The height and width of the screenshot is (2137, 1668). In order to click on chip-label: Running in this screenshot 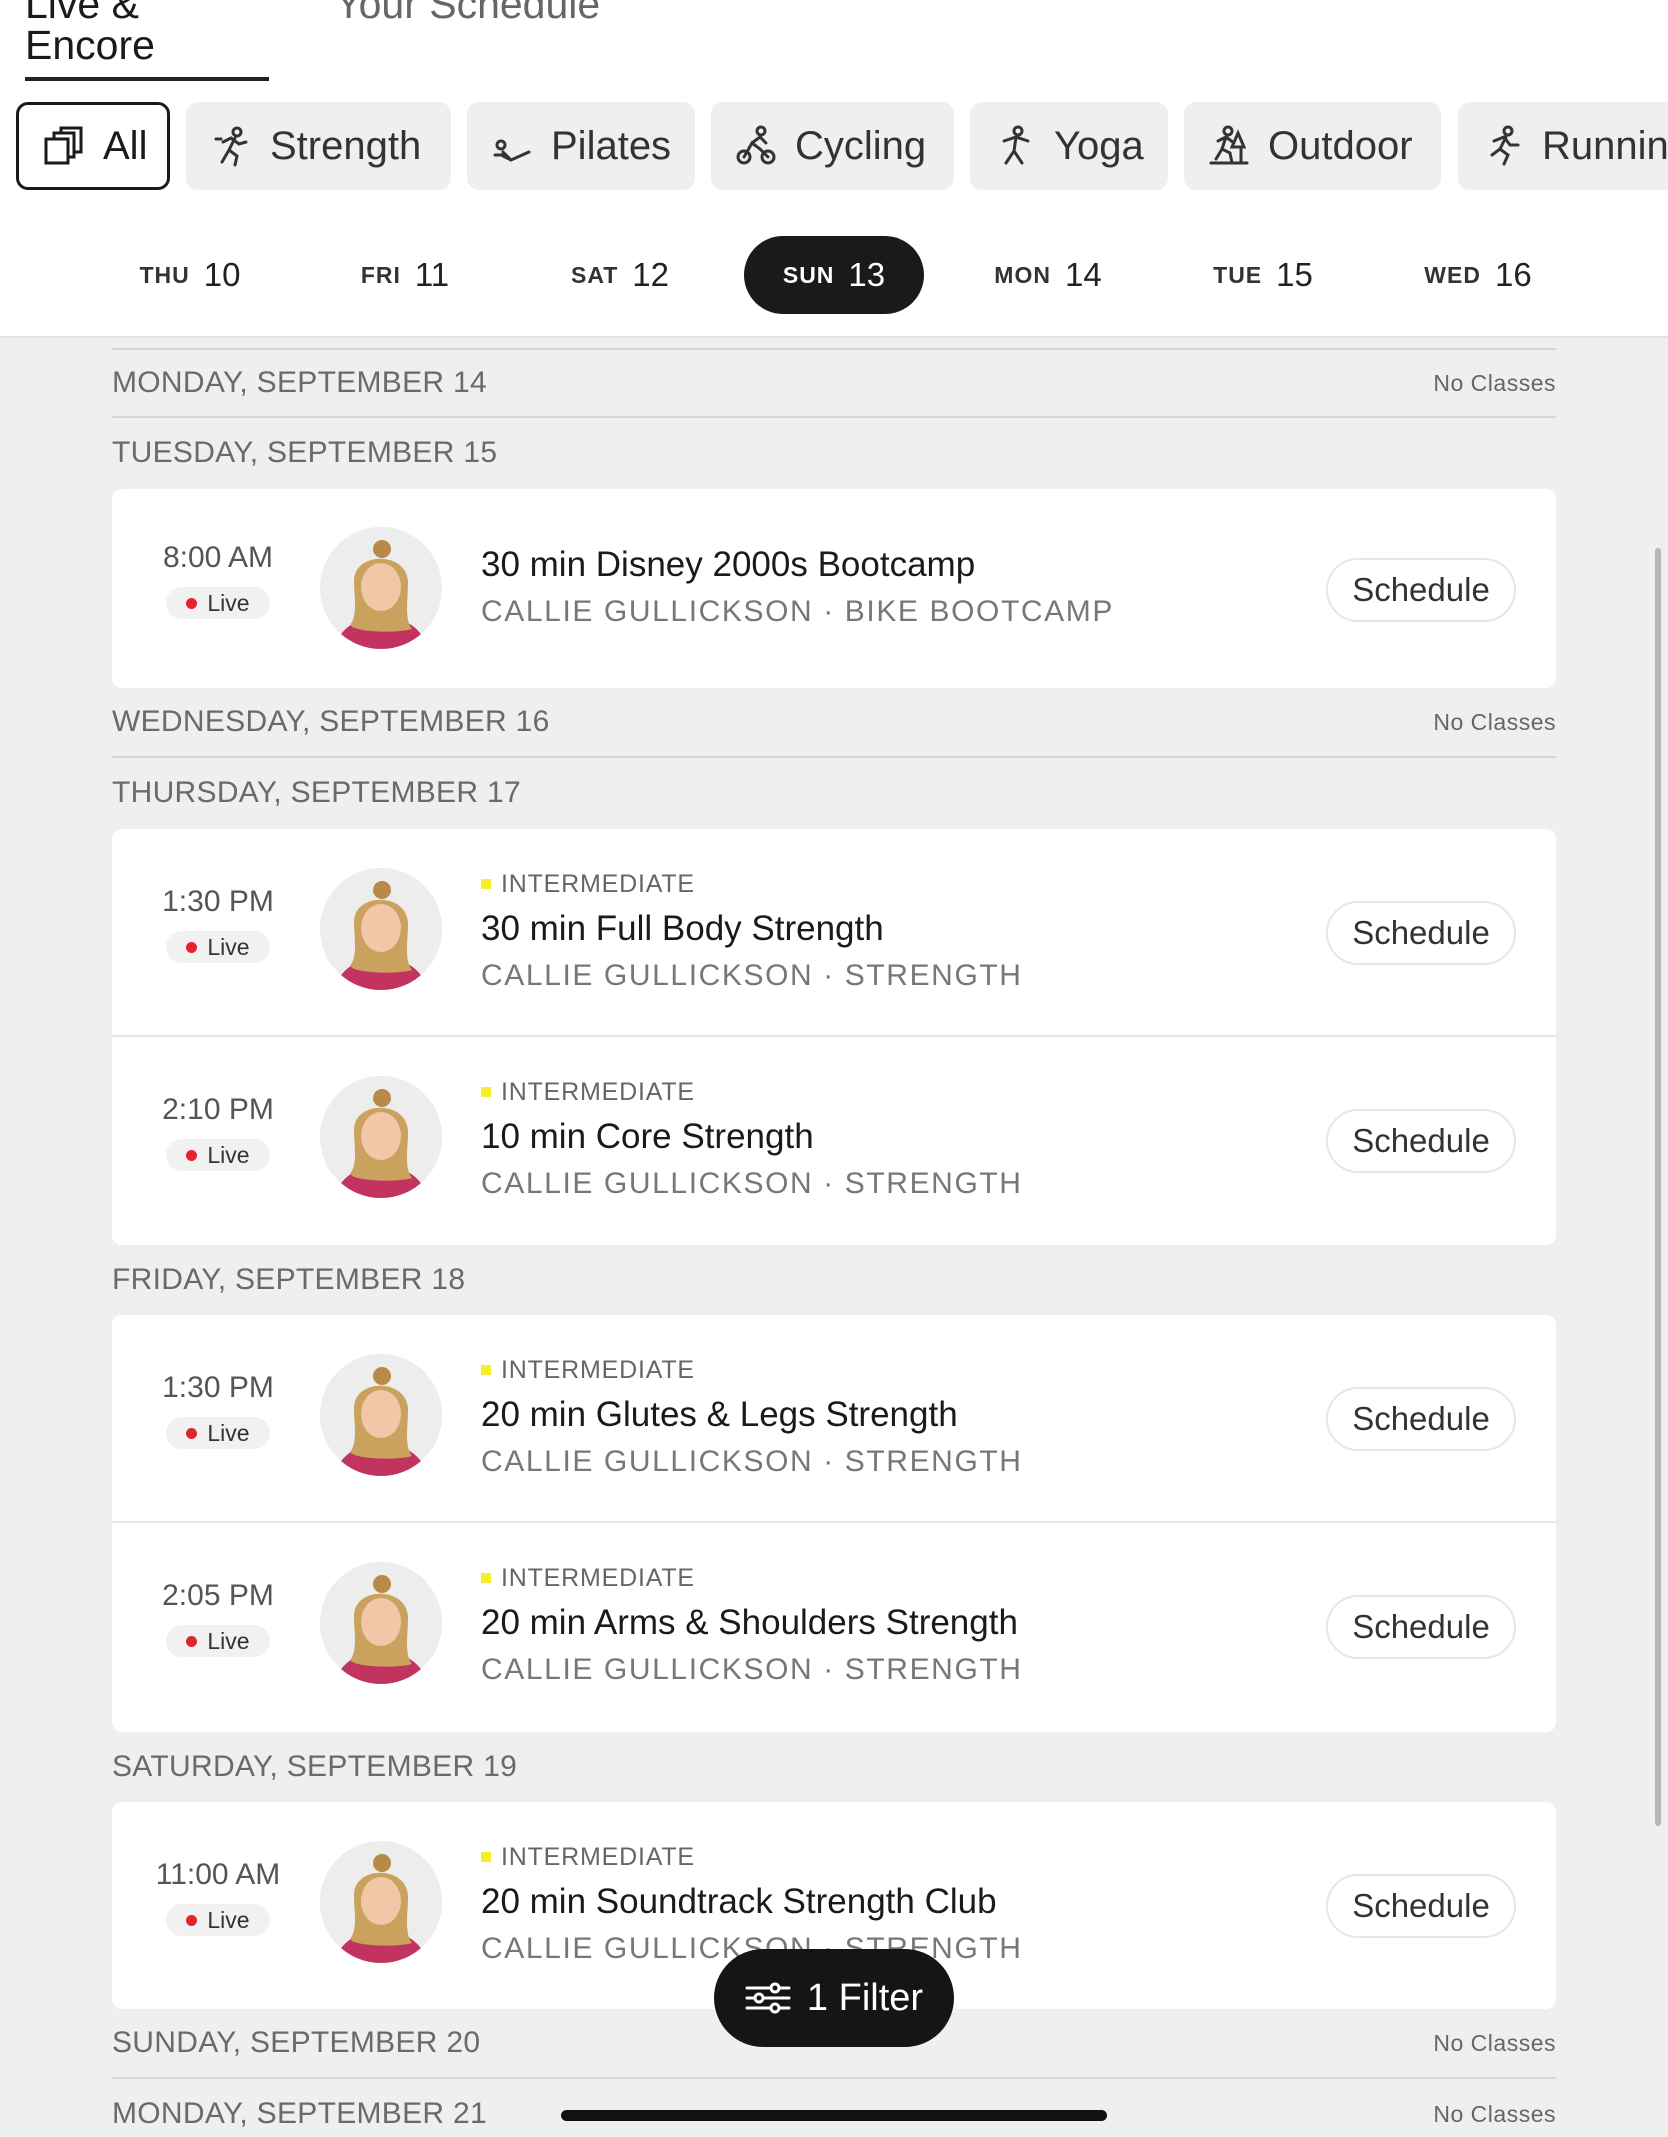, I will do `click(1605, 145)`.